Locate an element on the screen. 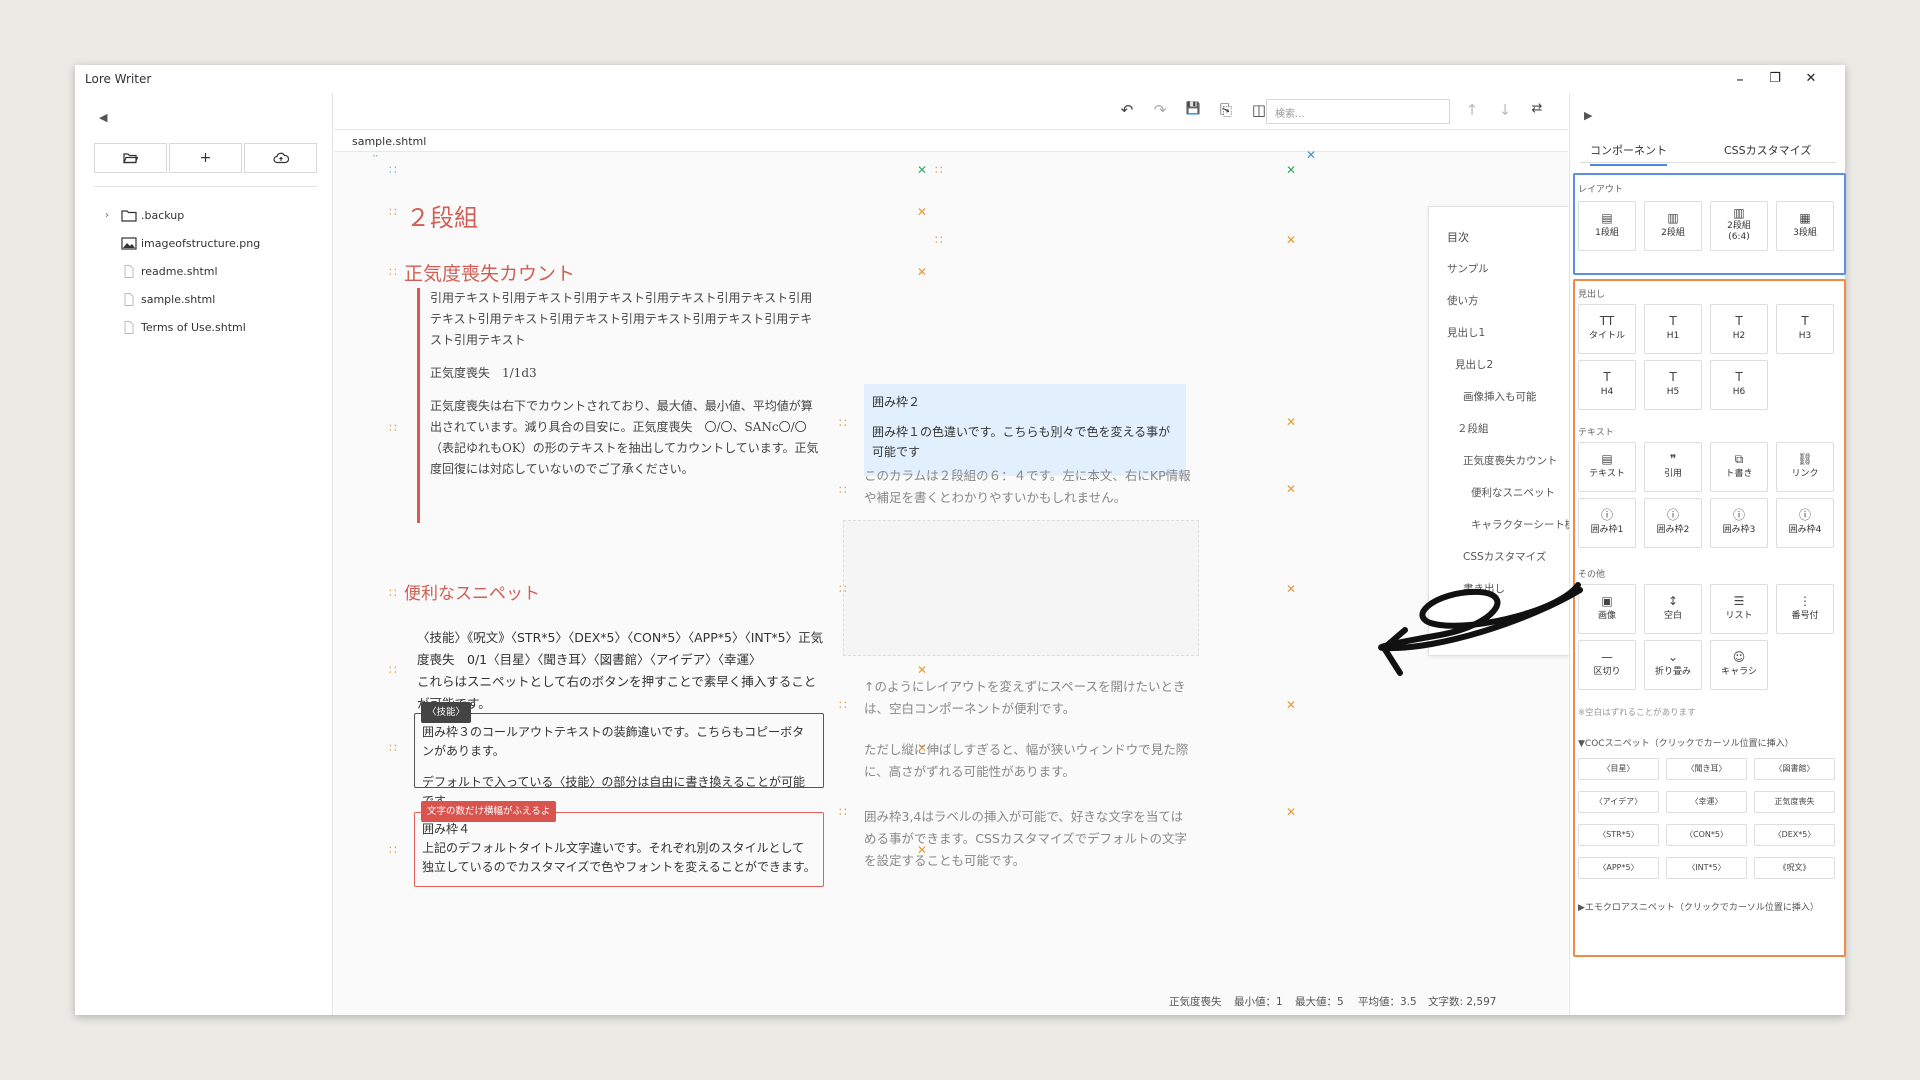 This screenshot has width=1920, height=1080. undo-icon: ↶ is located at coordinates (1127, 111).